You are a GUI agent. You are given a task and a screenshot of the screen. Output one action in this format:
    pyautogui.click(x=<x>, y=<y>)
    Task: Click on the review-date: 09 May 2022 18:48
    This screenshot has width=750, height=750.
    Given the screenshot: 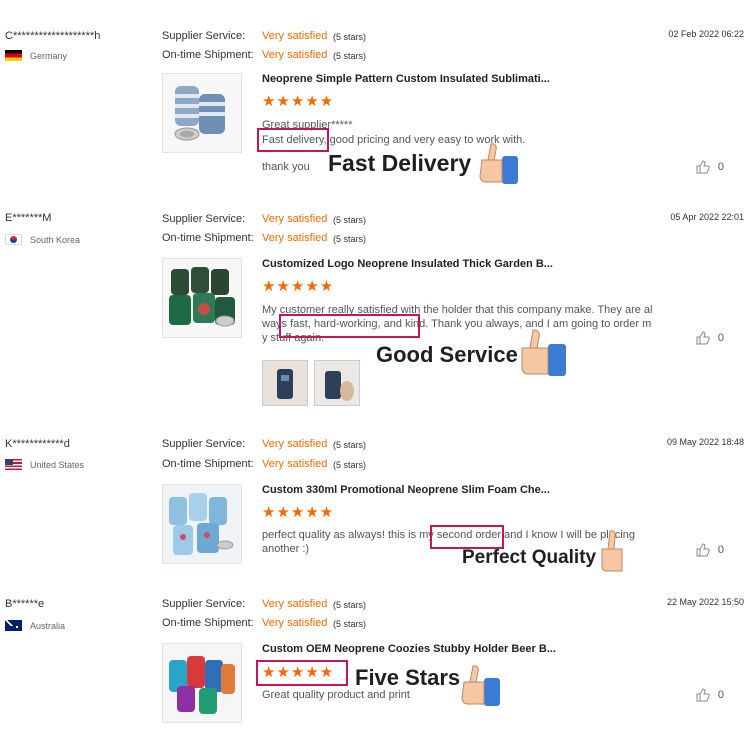 What is the action you would take?
    pyautogui.click(x=705, y=442)
    